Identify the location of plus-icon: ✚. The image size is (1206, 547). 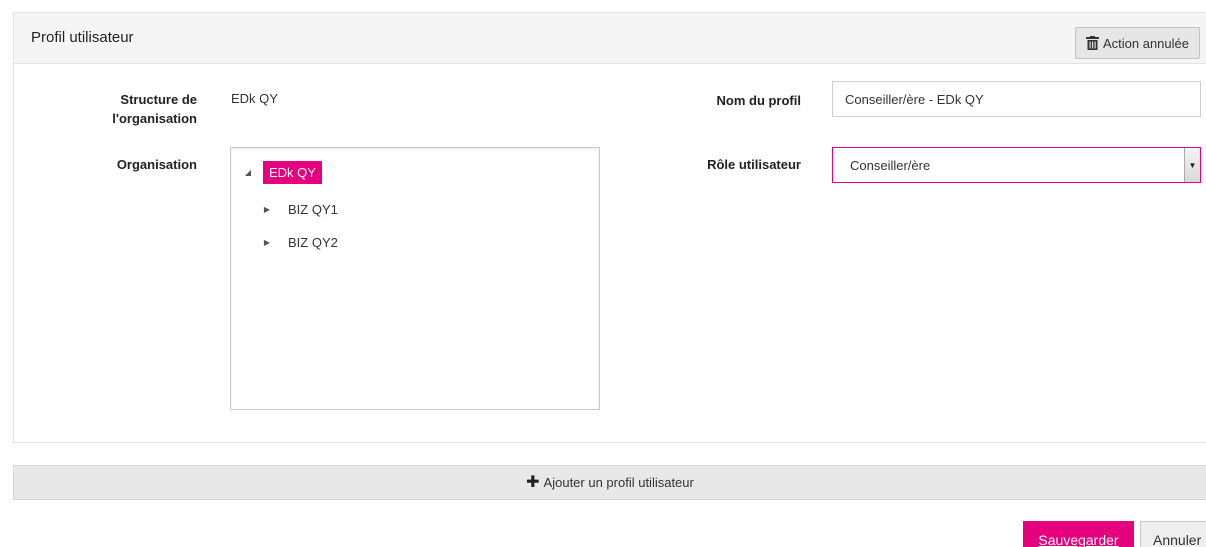
(533, 482).